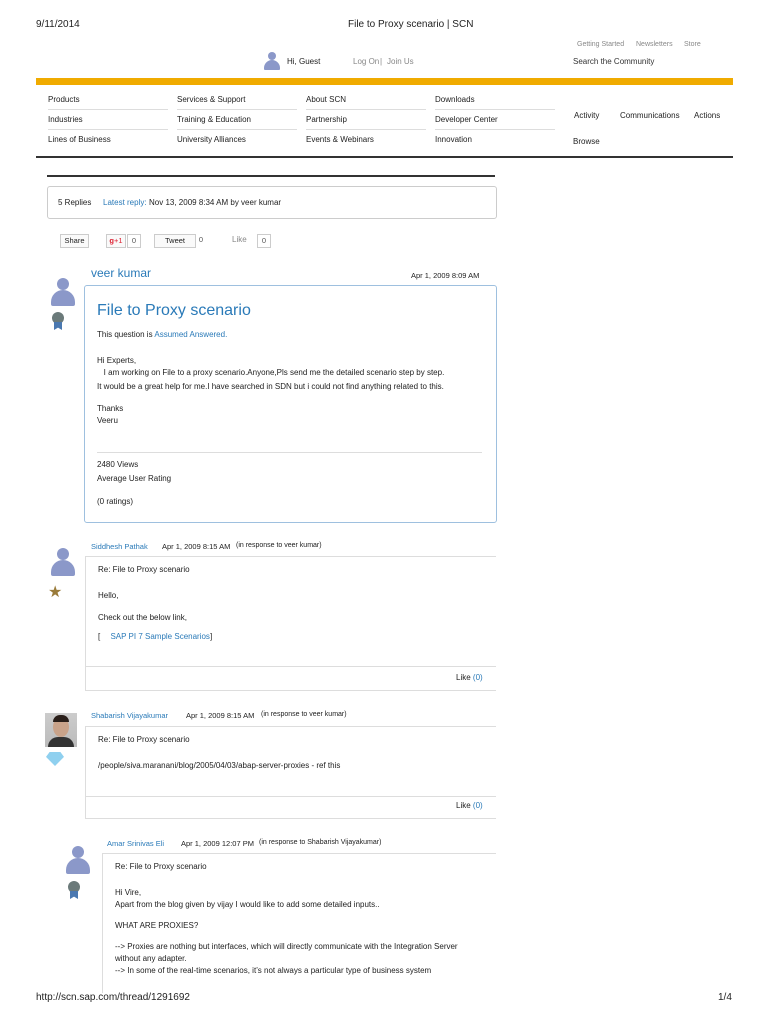 This screenshot has height=1024, width=768. What do you see at coordinates (289, 452) in the screenshot?
I see `question-divider` at bounding box center [289, 452].